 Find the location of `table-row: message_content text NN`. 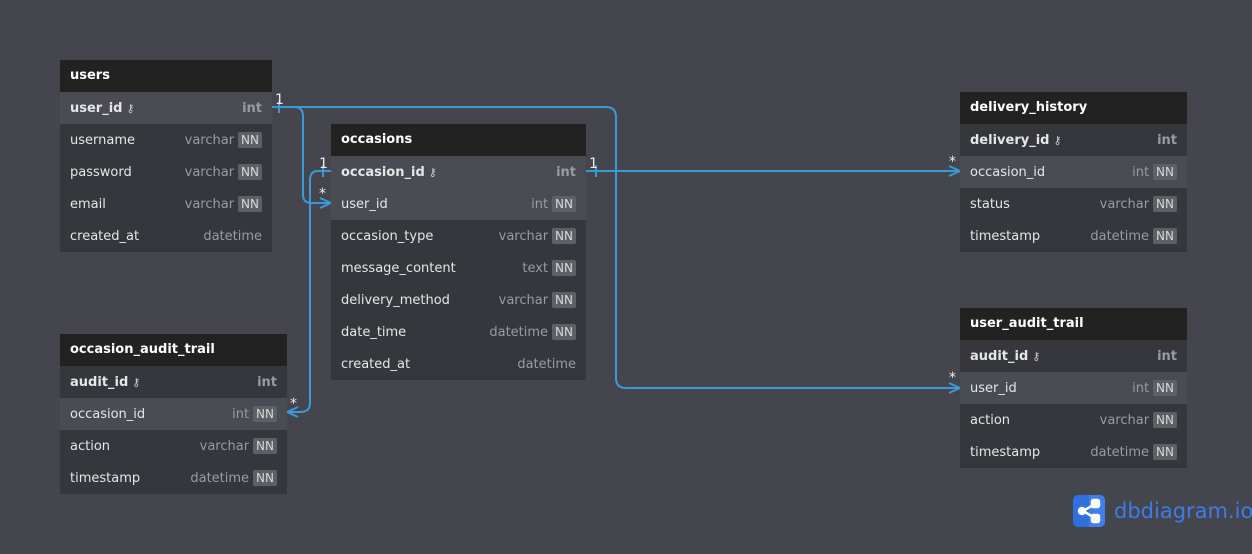

table-row: message_content text NN is located at coordinates (458, 268).